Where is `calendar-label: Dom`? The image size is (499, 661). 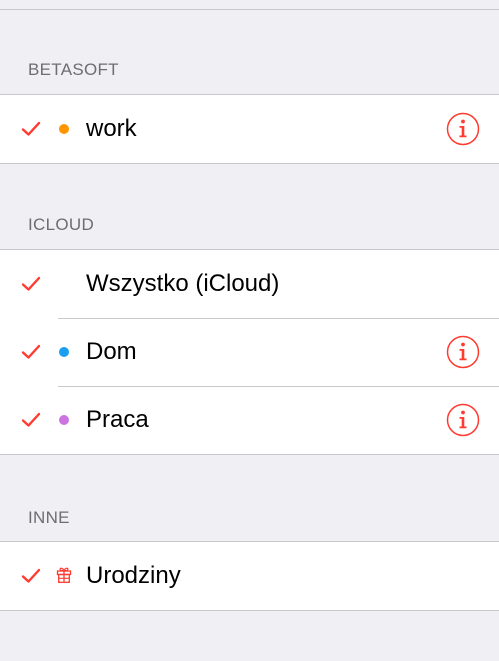
calendar-label: Dom is located at coordinates (111, 351).